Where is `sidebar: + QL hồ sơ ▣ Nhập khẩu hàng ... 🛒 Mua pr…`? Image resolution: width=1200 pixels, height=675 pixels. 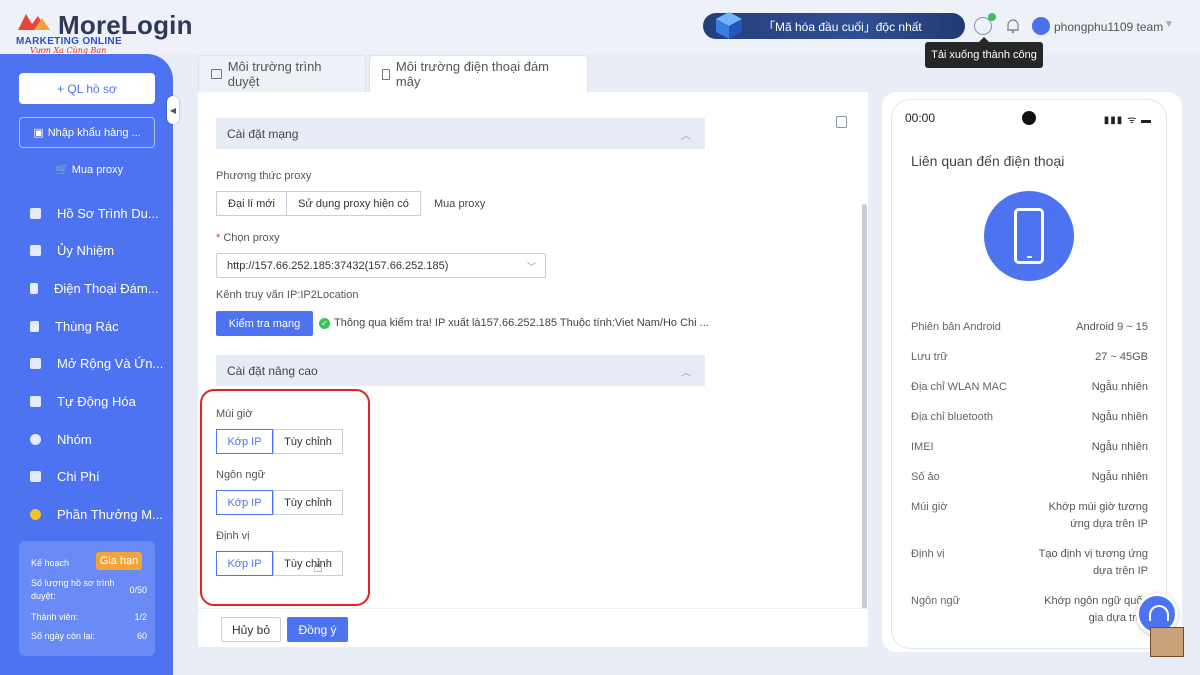 sidebar: + QL hồ sơ ▣ Nhập khẩu hàng ... 🛒 Mua pr… is located at coordinates (86, 364).